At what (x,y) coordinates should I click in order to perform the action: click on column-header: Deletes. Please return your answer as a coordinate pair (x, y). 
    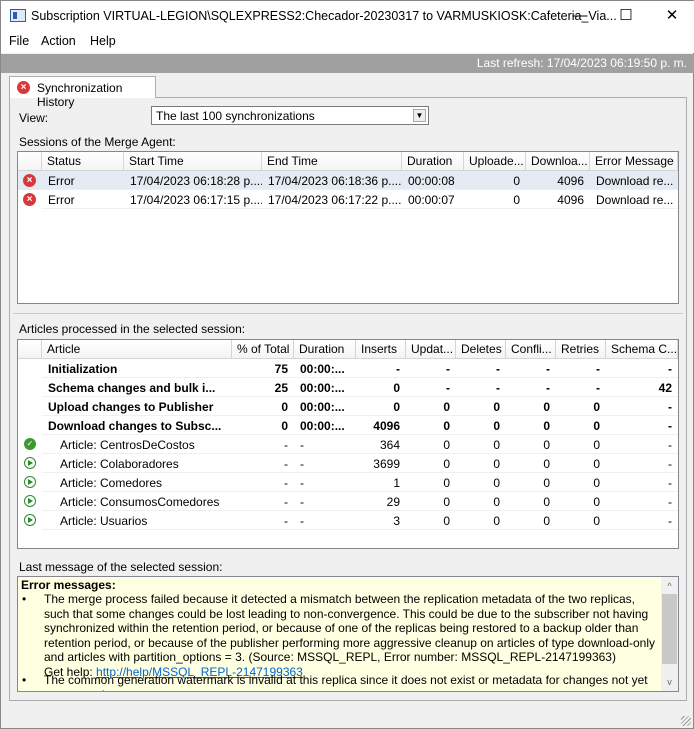
    Looking at the image, I should click on (481, 349).